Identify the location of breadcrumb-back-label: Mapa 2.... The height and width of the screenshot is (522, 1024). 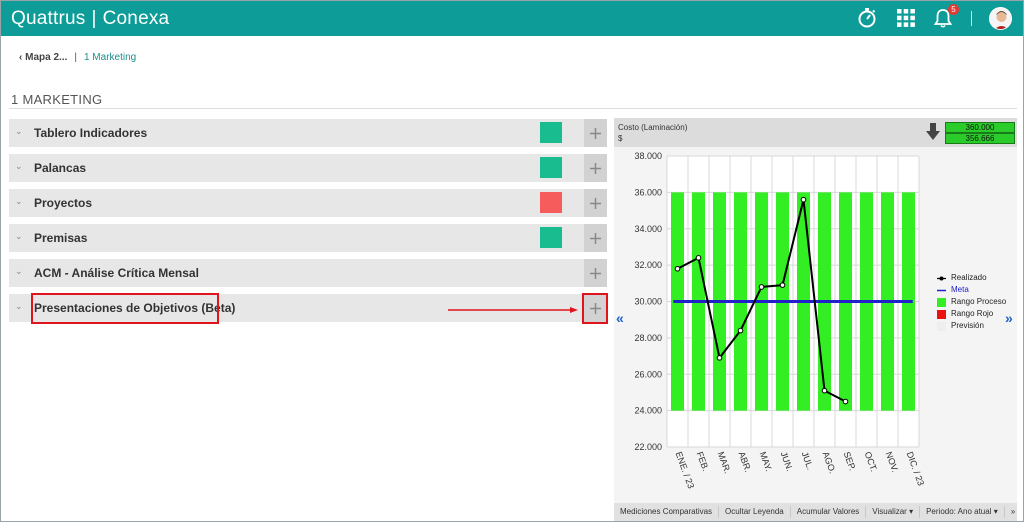
(46, 57).